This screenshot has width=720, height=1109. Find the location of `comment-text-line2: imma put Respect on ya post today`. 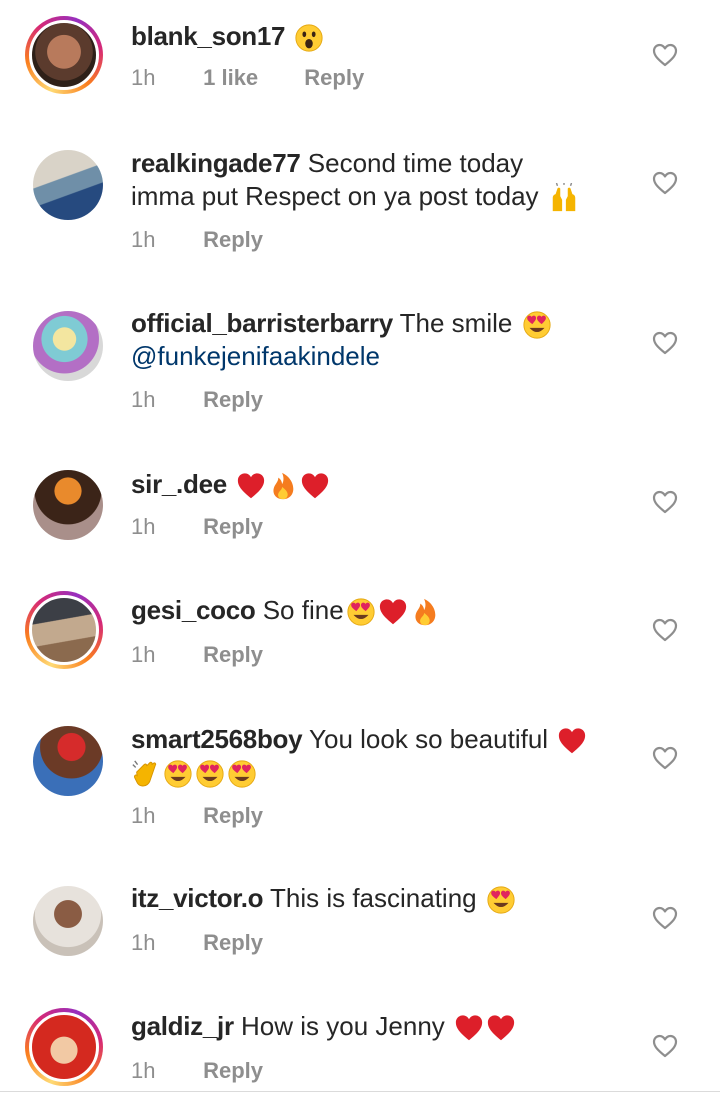

comment-text-line2: imma put Respect on ya post today is located at coordinates (335, 196).